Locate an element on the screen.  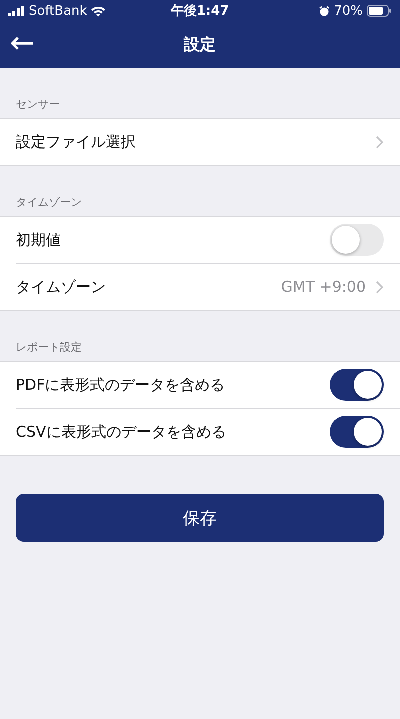
row-value: GMT +9:00 is located at coordinates (323, 287).